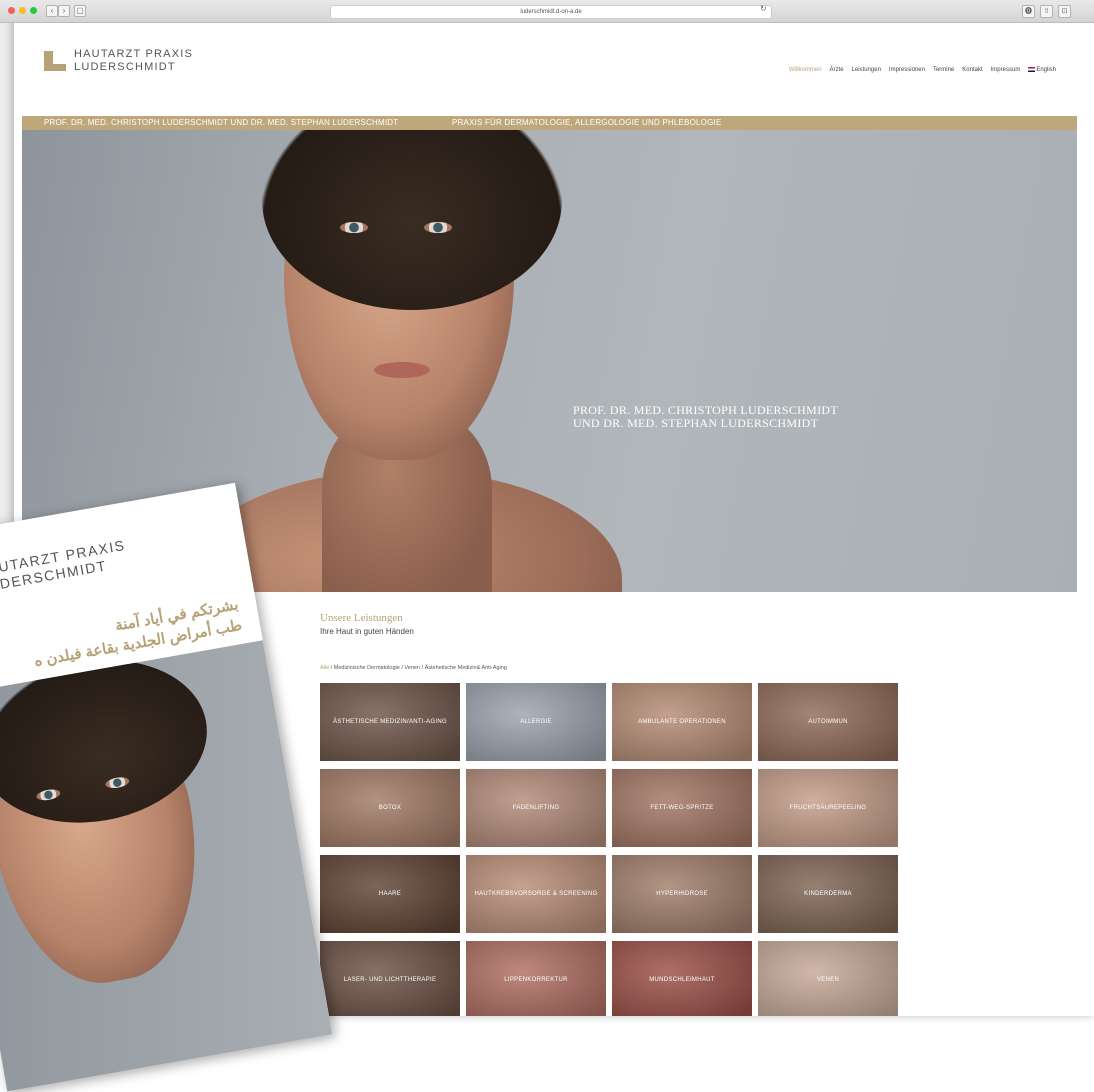 The height and width of the screenshot is (1092, 1094). I want to click on service-tile: FADENLIFTING, so click(536, 808).